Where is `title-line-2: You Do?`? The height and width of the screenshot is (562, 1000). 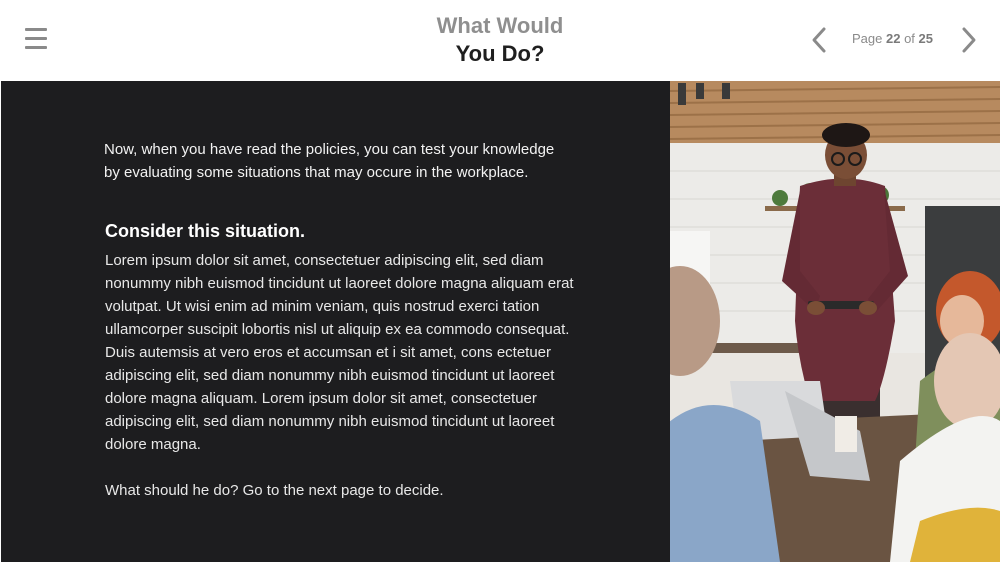 title-line-2: You Do? is located at coordinates (500, 53).